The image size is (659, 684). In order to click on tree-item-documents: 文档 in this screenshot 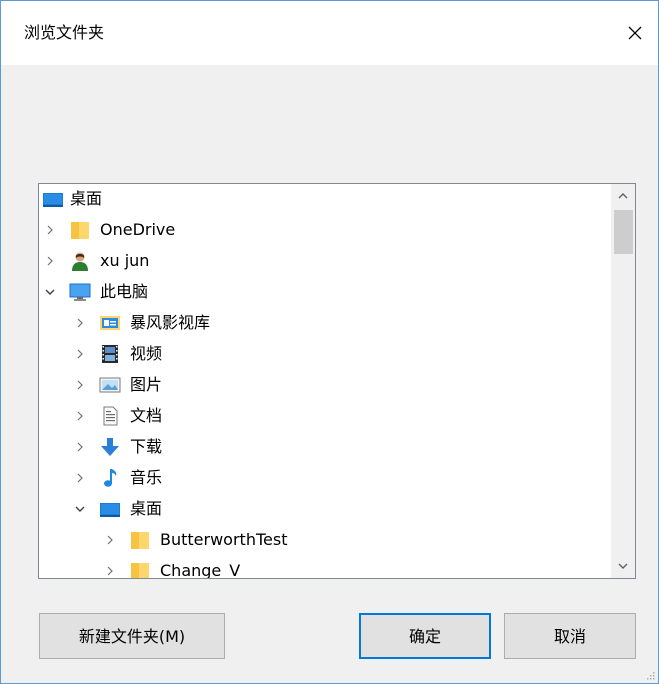, I will do `click(324, 416)`.